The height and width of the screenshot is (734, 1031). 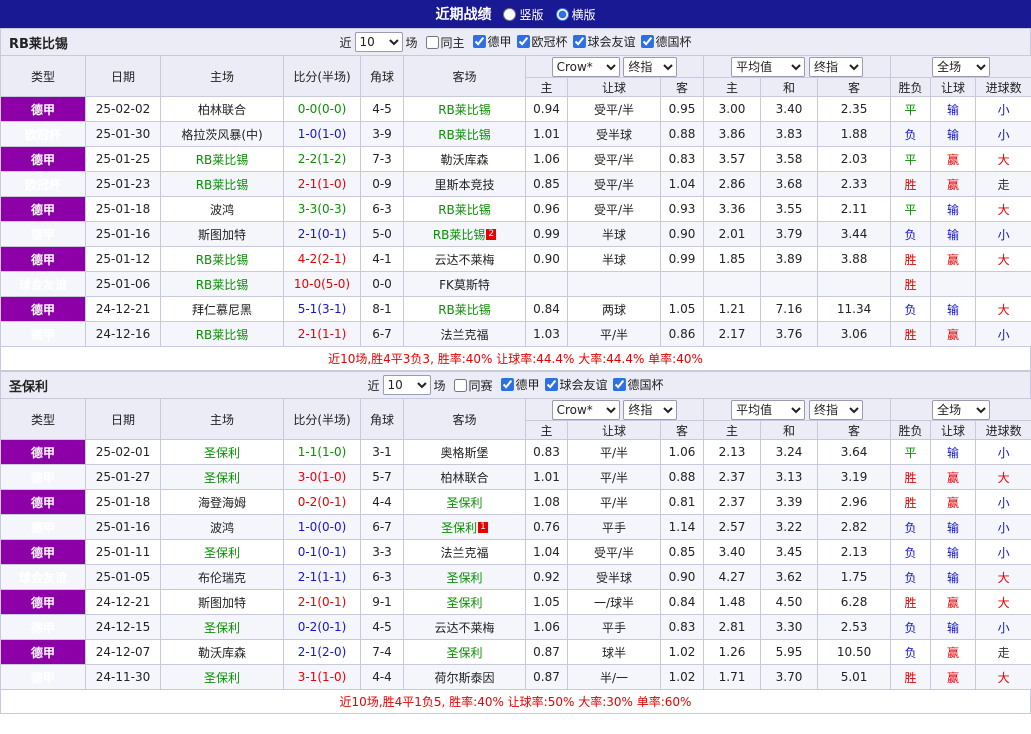 I want to click on corner-count: 3-3, so click(x=382, y=552).